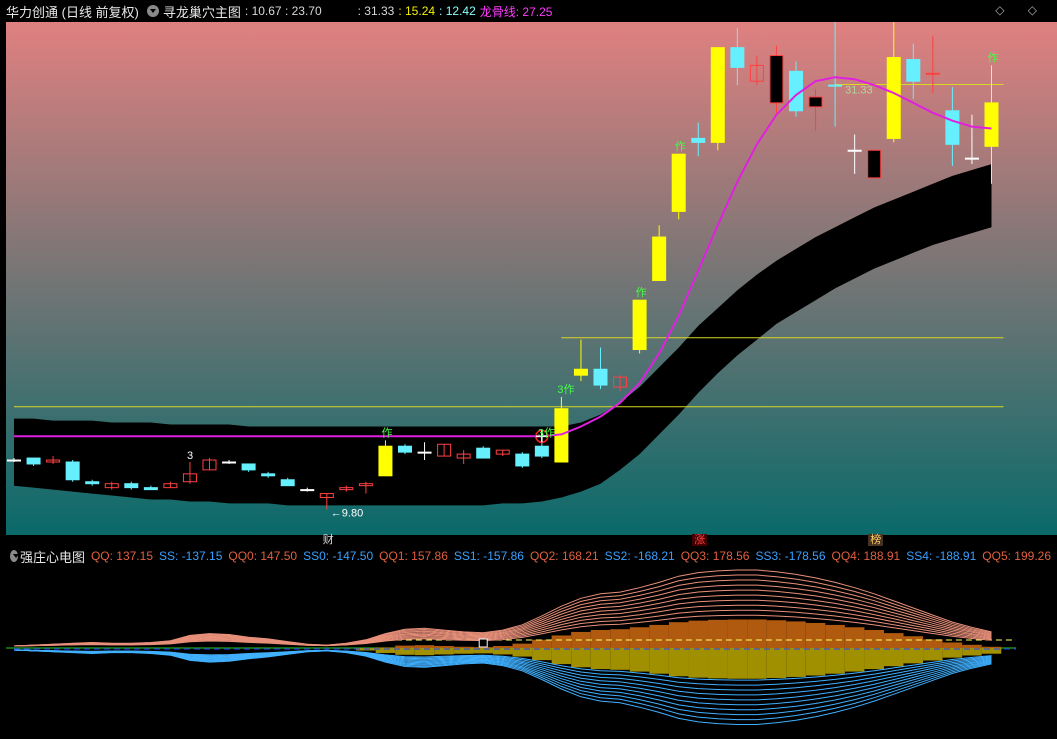  Describe the element at coordinates (700, 540) in the screenshot. I see `event-mark: 涨` at that location.